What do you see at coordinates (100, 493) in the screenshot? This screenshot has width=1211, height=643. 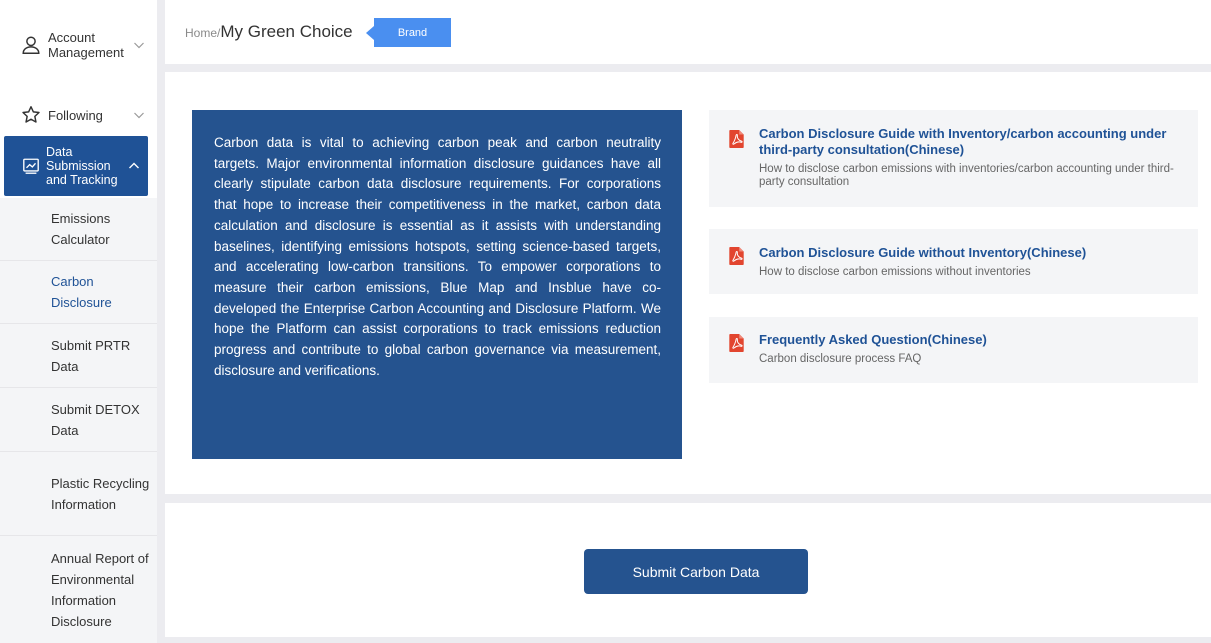 I see `sidebar-item-label: Plastic Recycling Information` at bounding box center [100, 493].